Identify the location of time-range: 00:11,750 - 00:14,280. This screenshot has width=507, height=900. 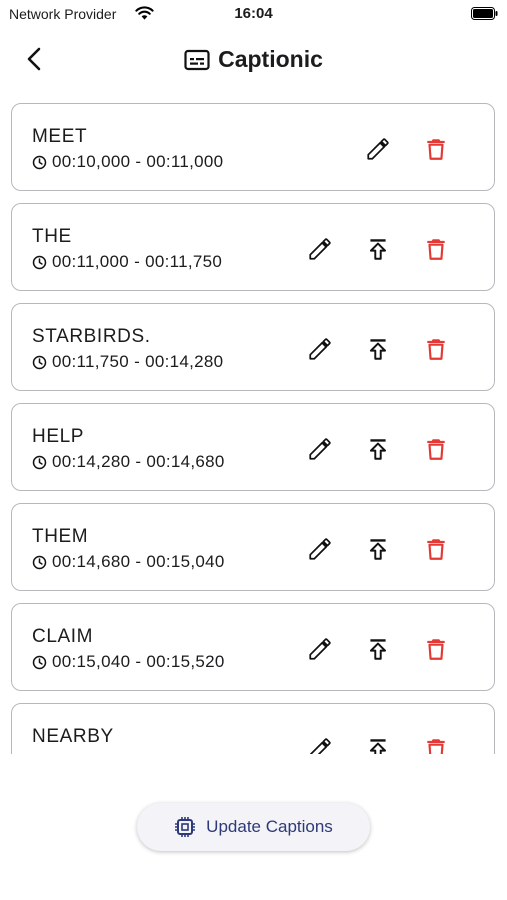
(138, 361).